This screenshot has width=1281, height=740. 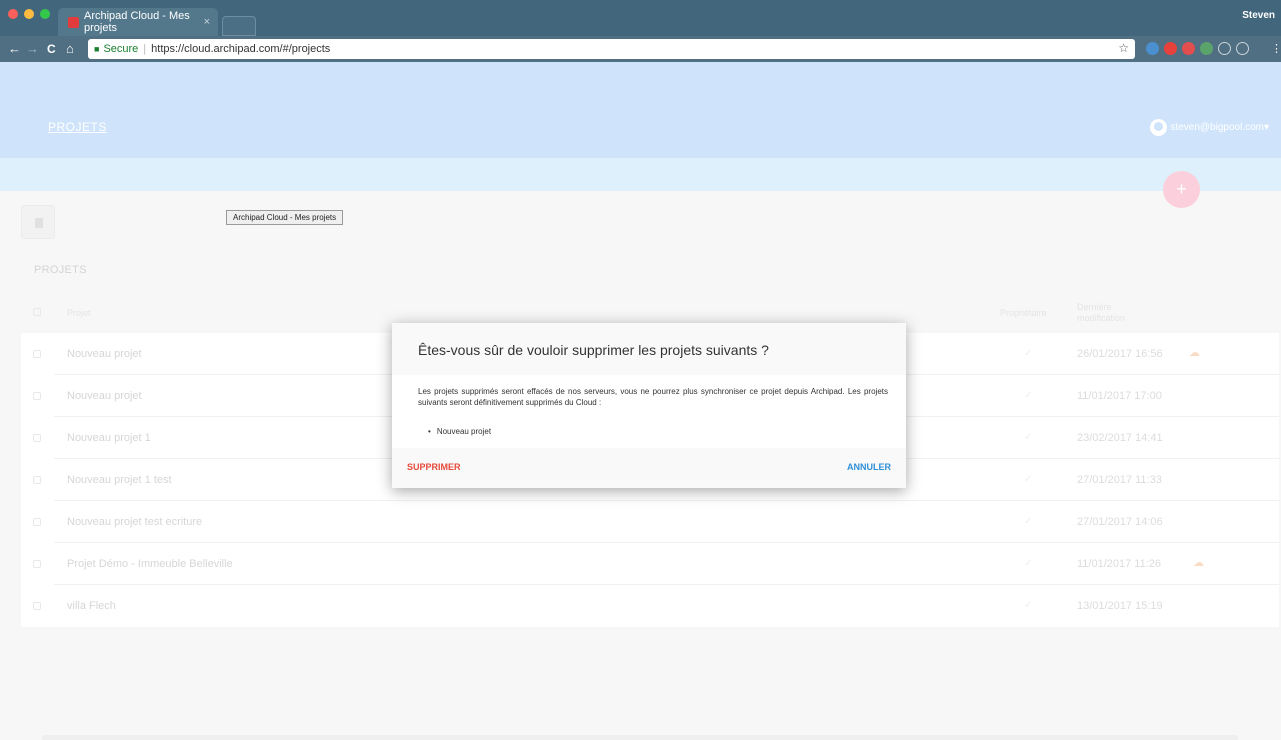 I want to click on modified-date: 26/01/2017 16:56, so click(x=1120, y=354).